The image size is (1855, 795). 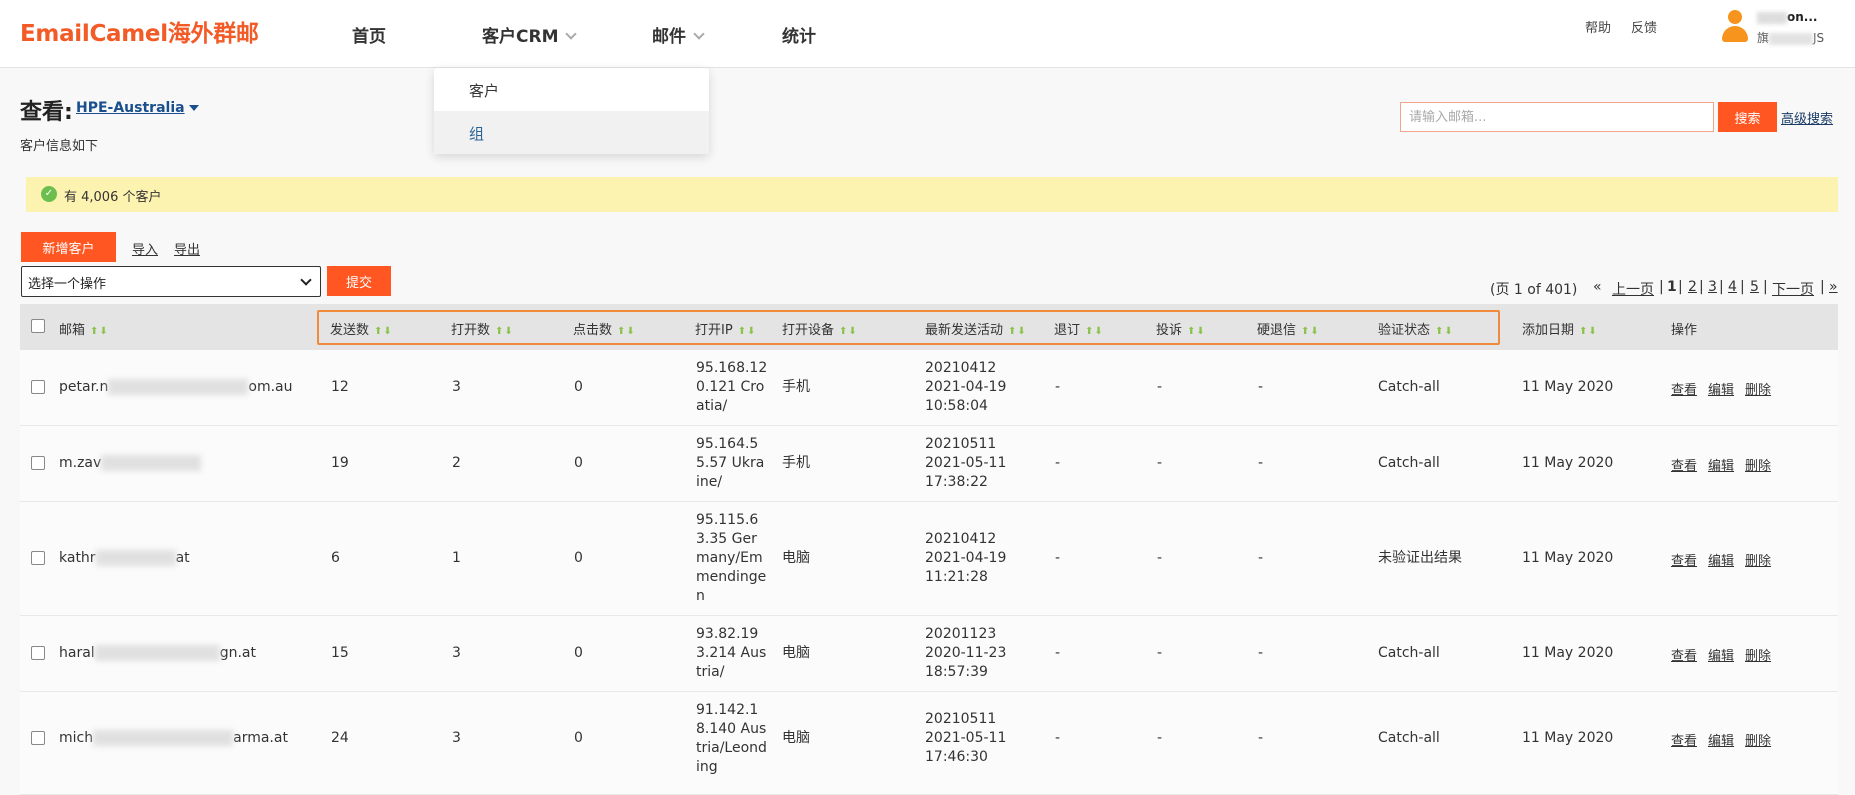 What do you see at coordinates (1568, 463) in the screenshot?
I see `row-added-date: 11 May 2020` at bounding box center [1568, 463].